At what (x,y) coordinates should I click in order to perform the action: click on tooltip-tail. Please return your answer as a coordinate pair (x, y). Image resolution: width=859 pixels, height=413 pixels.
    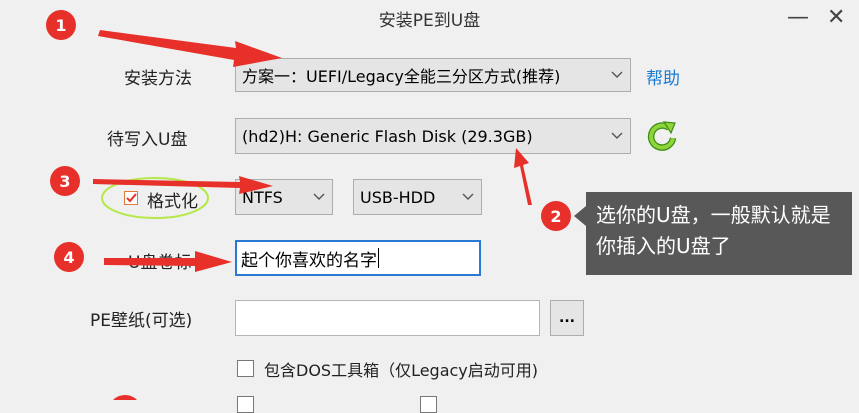
    Looking at the image, I should click on (580, 216).